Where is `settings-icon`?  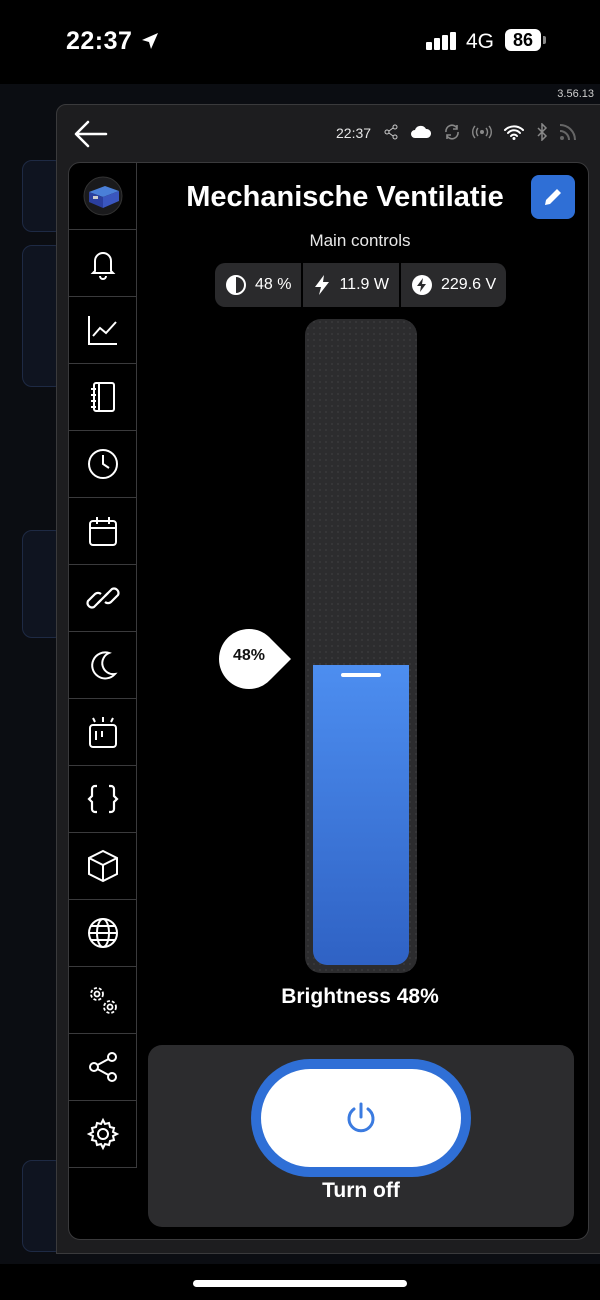 settings-icon is located at coordinates (102, 1134).